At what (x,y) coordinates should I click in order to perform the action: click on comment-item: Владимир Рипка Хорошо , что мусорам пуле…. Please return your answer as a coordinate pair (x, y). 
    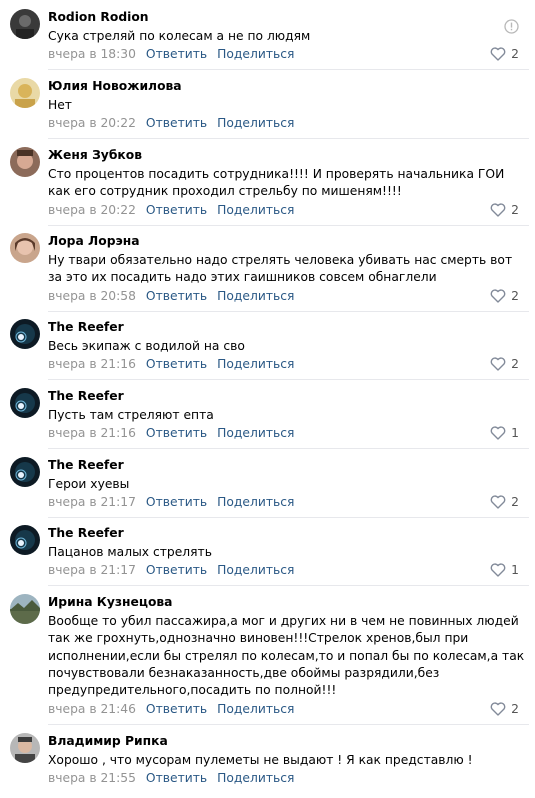
    Looking at the image, I should click on (267, 763).